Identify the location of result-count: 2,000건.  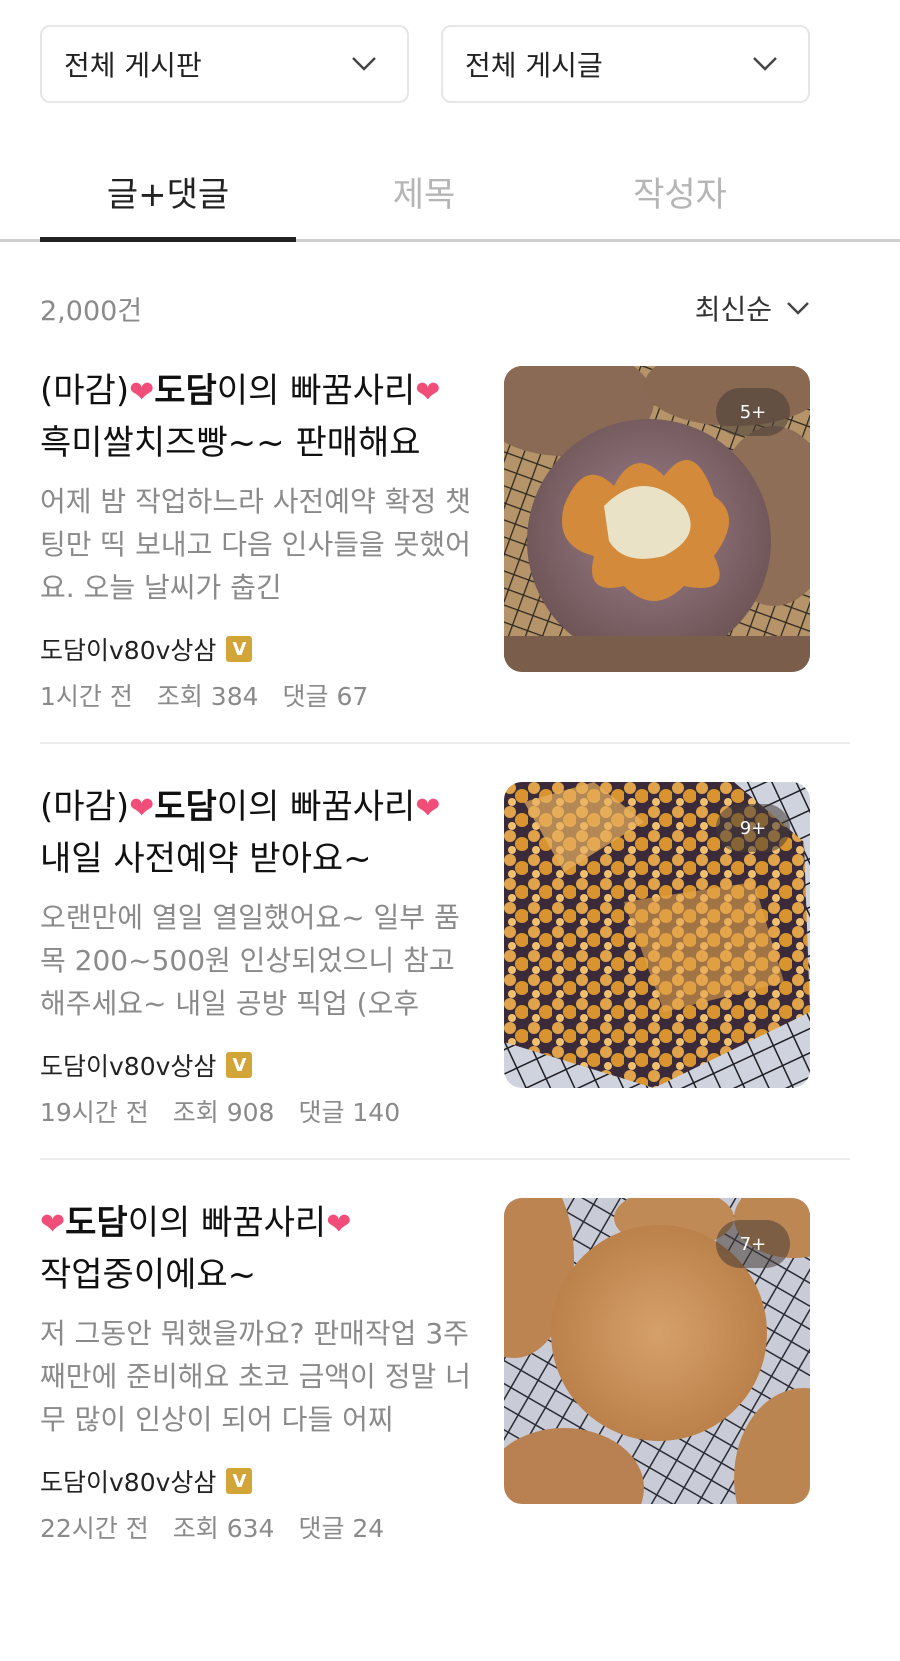
(91, 311).